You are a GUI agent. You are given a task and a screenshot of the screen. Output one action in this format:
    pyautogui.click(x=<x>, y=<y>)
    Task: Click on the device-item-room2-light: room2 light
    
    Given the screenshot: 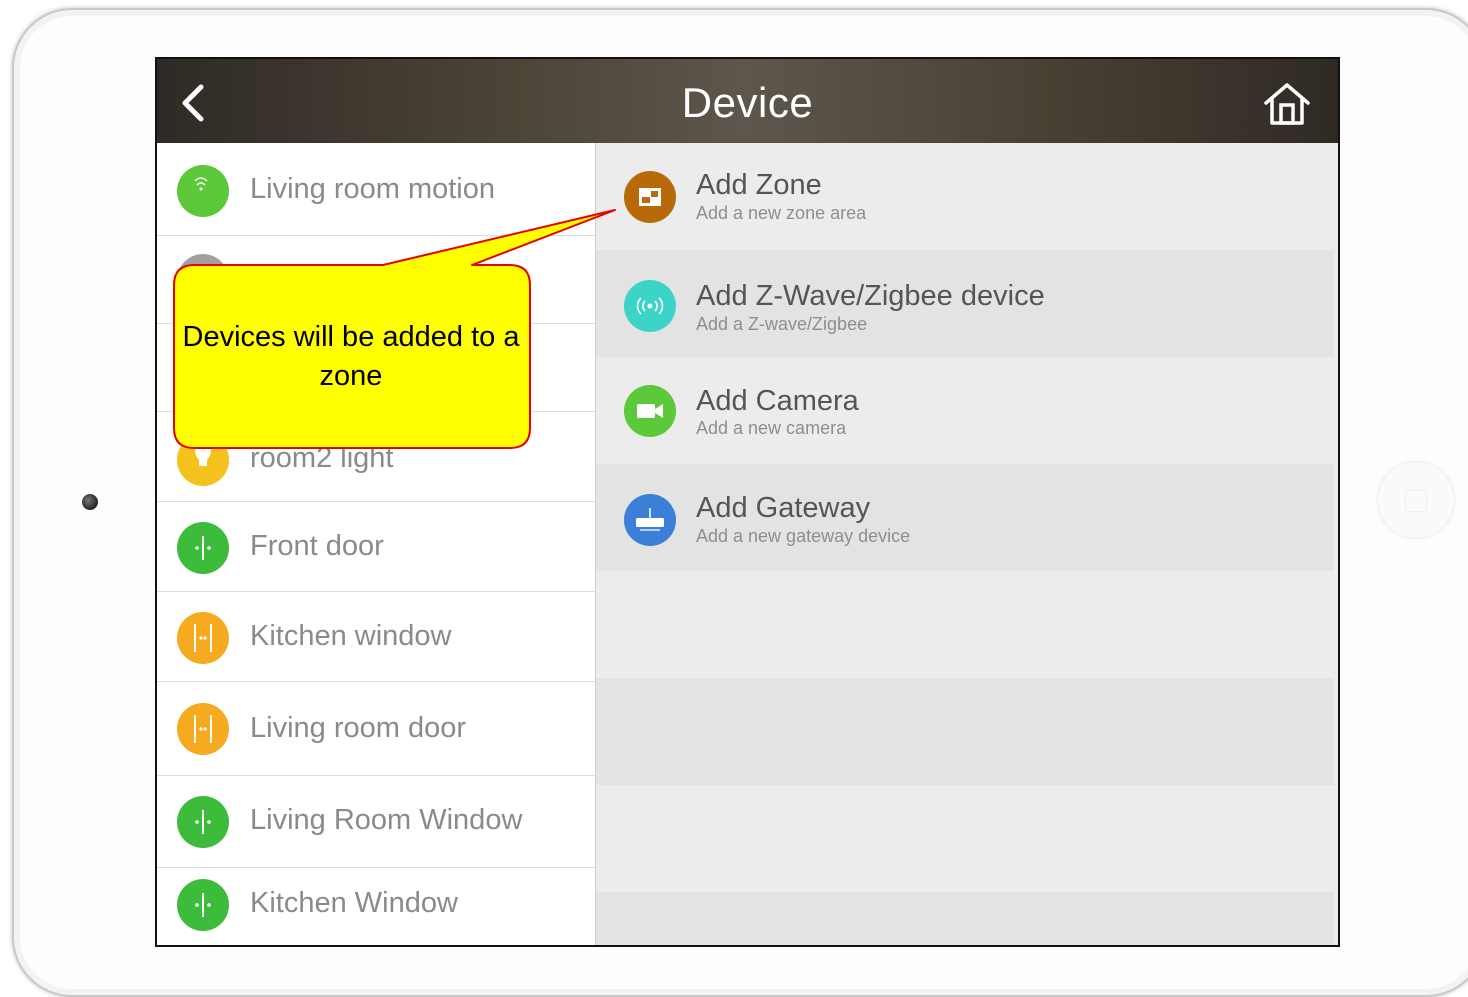 What is the action you would take?
    pyautogui.click(x=376, y=457)
    